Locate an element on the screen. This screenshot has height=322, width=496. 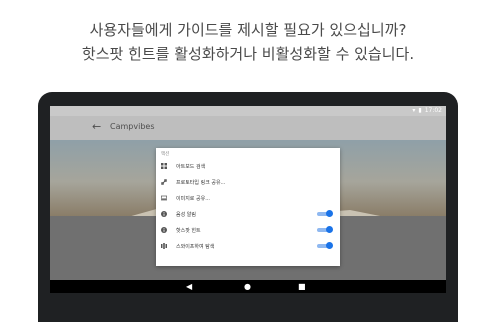
swipe-icon is located at coordinates (164, 246).